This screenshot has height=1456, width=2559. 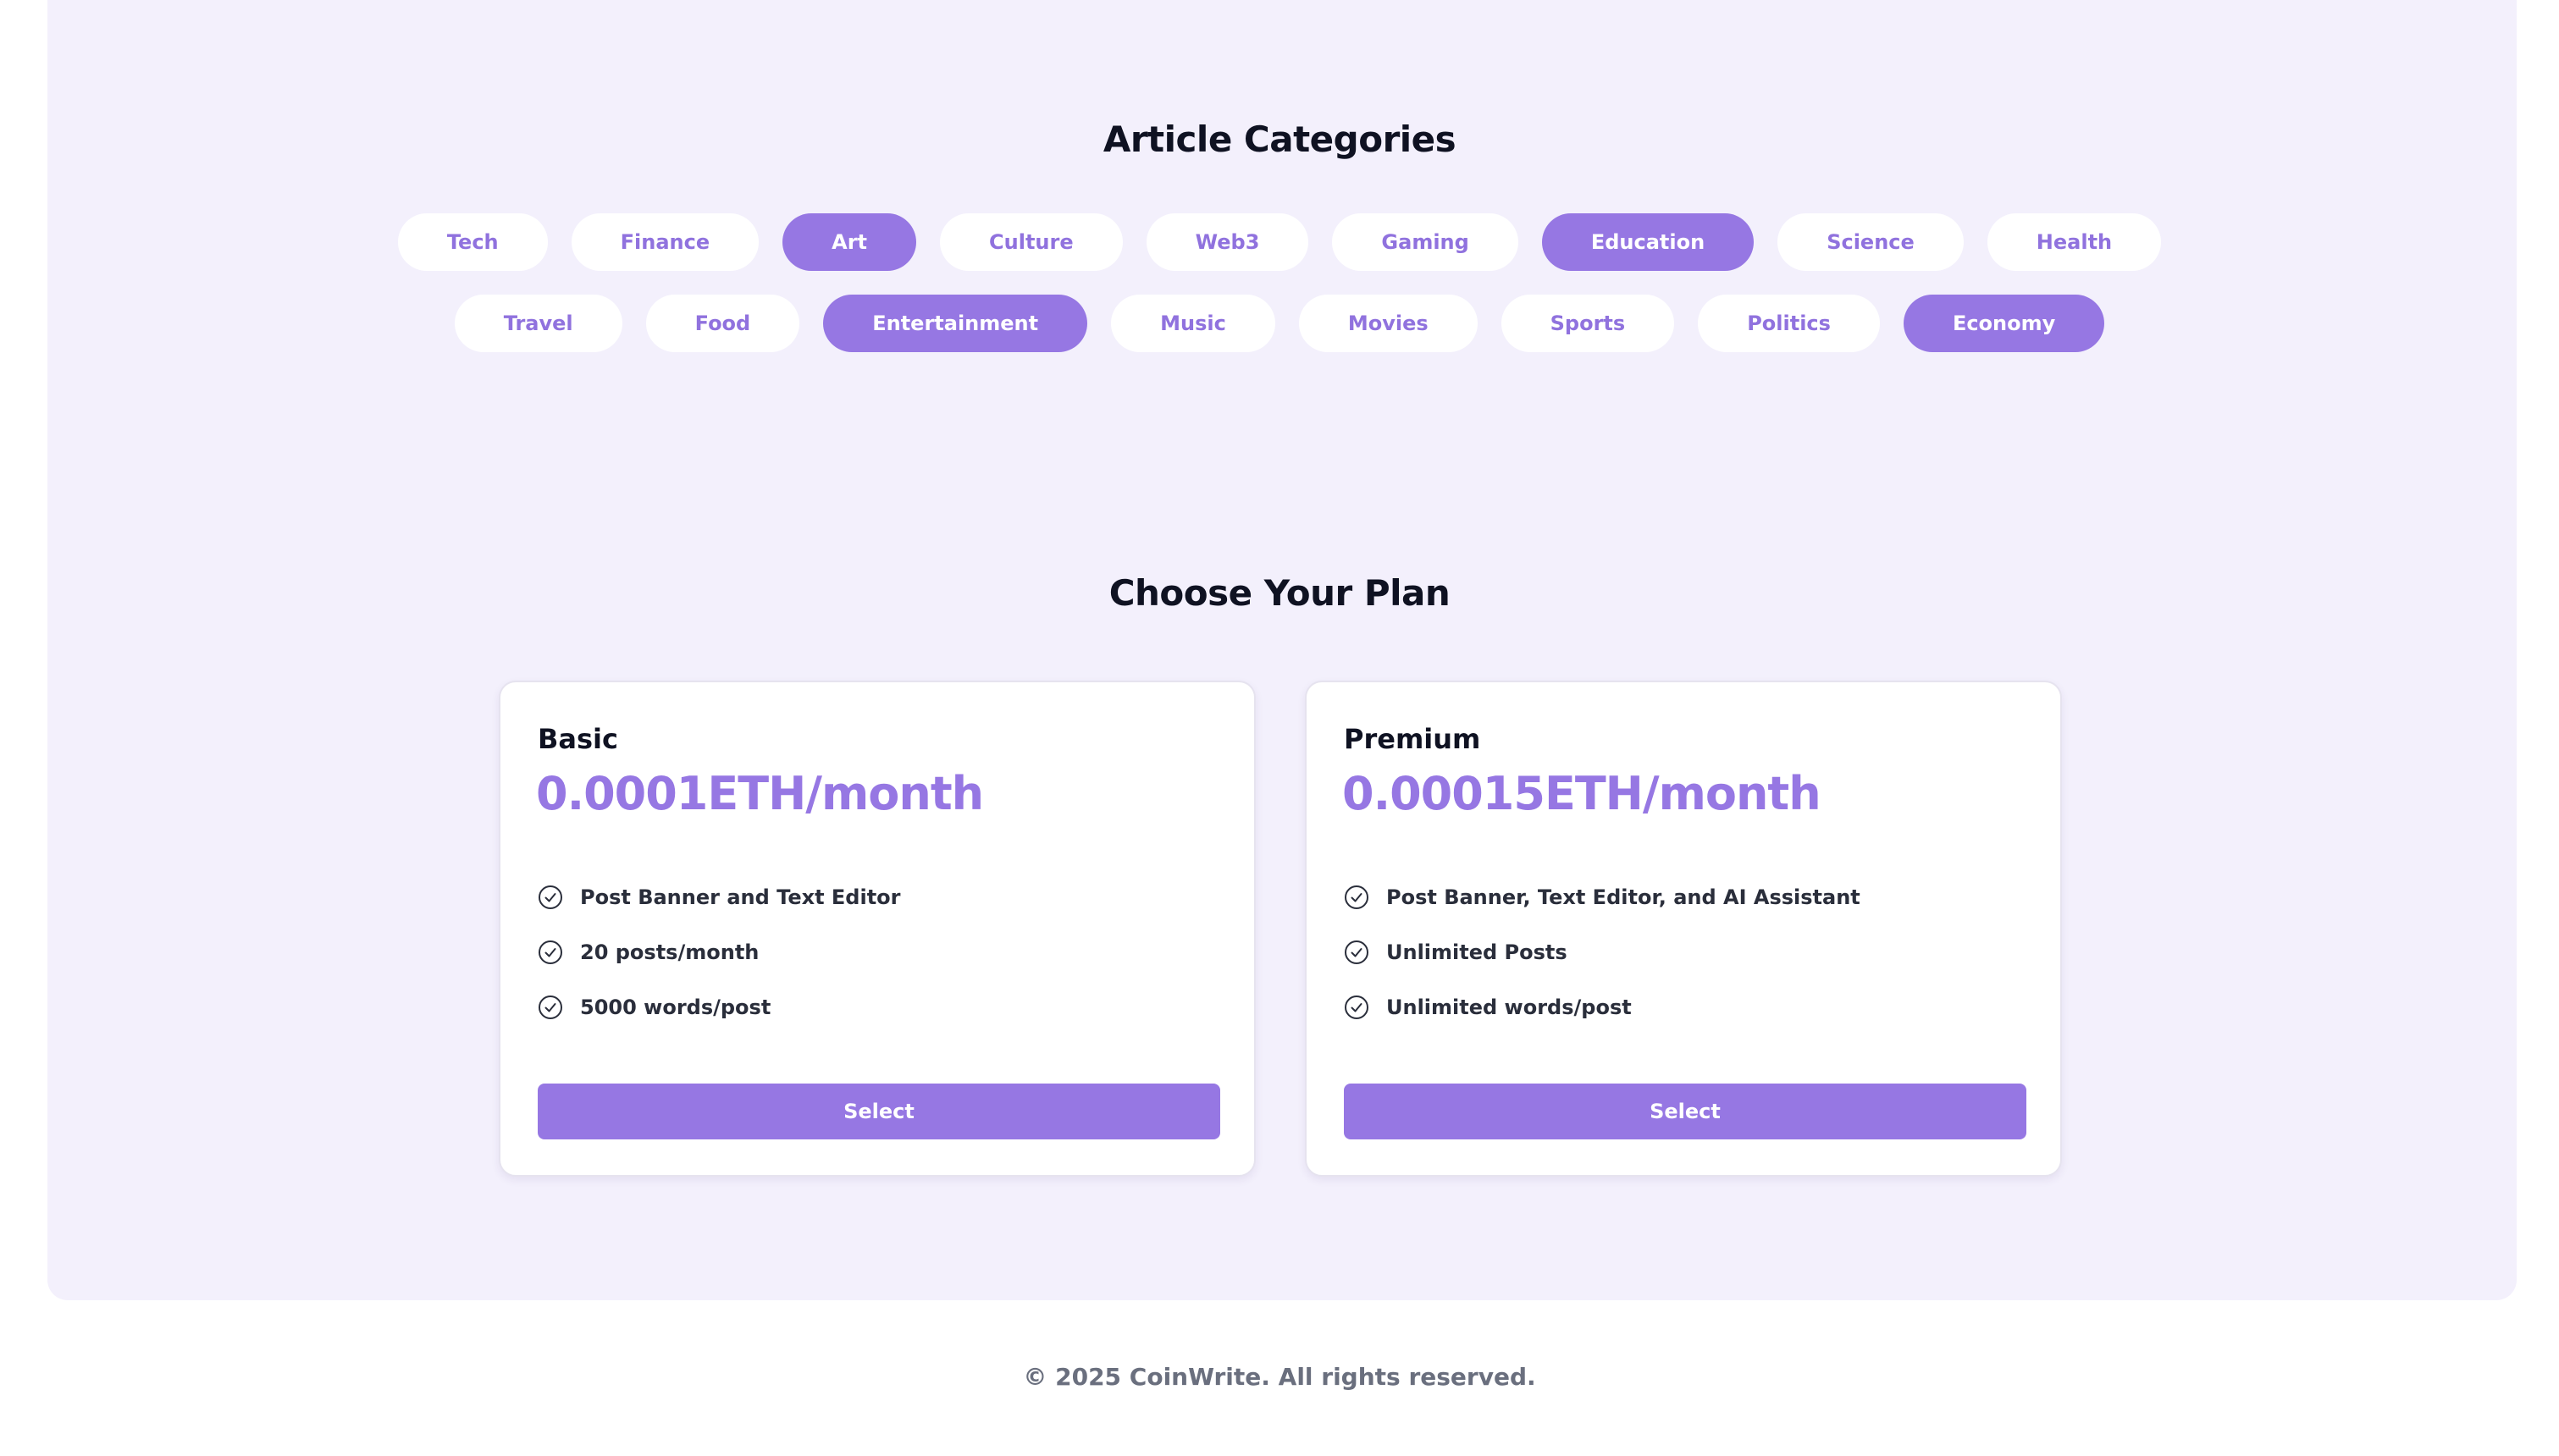 What do you see at coordinates (1685, 1111) in the screenshot?
I see `select-premium-button: Select` at bounding box center [1685, 1111].